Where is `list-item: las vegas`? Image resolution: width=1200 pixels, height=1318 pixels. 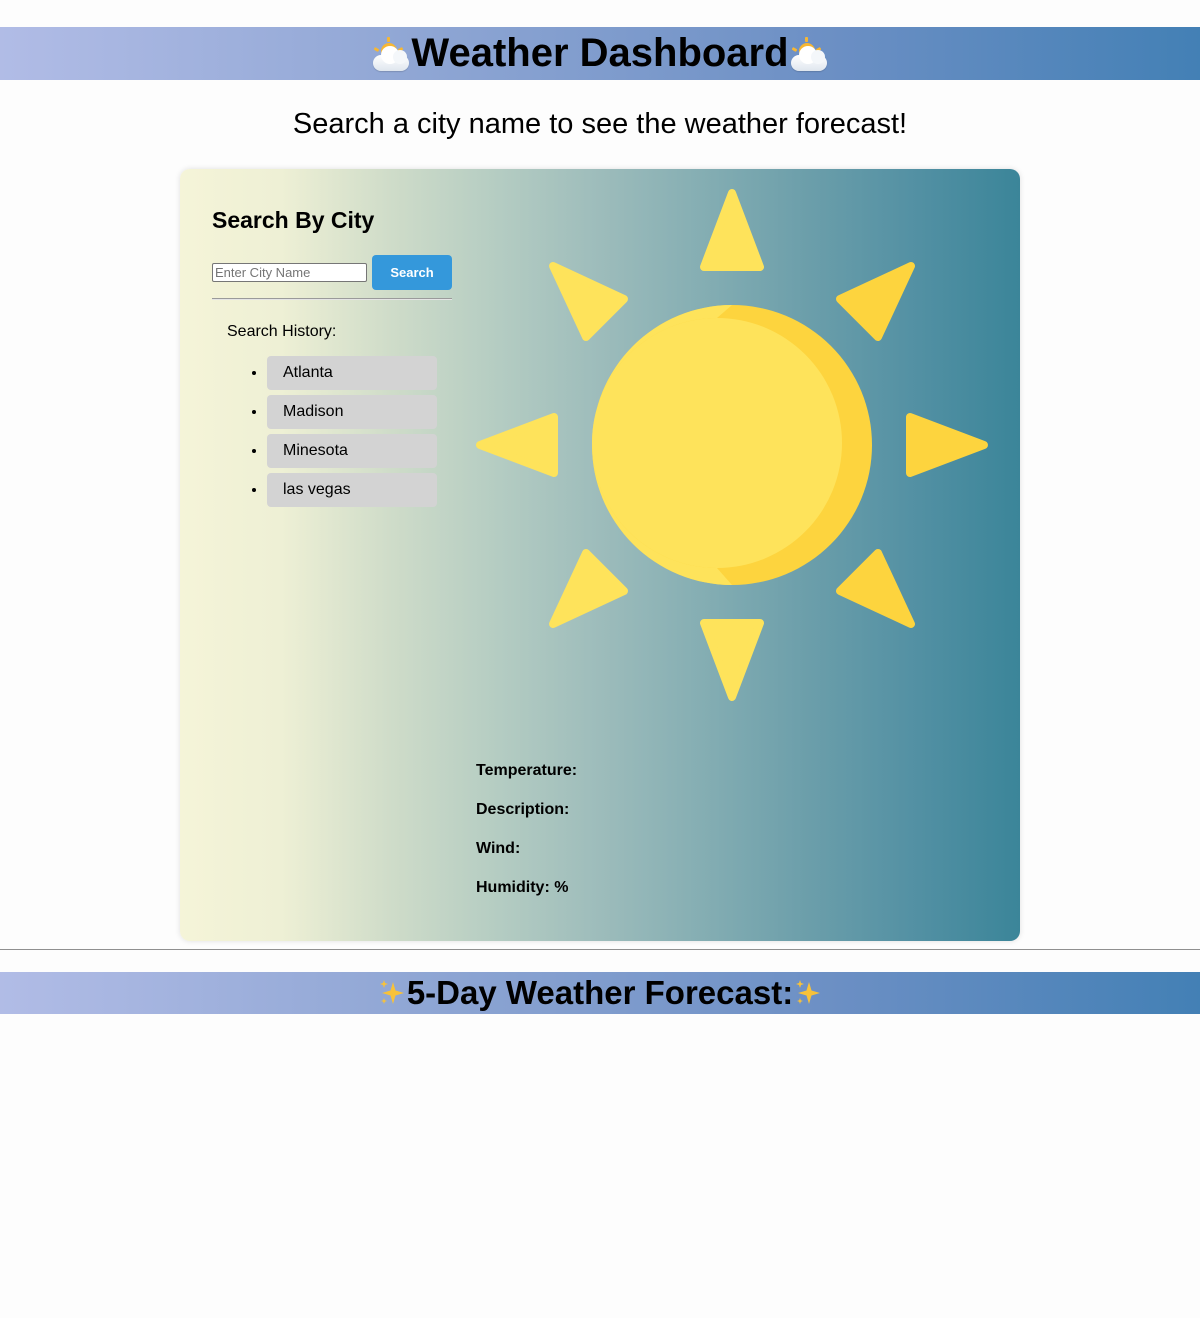
list-item: las vegas is located at coordinates (359, 490).